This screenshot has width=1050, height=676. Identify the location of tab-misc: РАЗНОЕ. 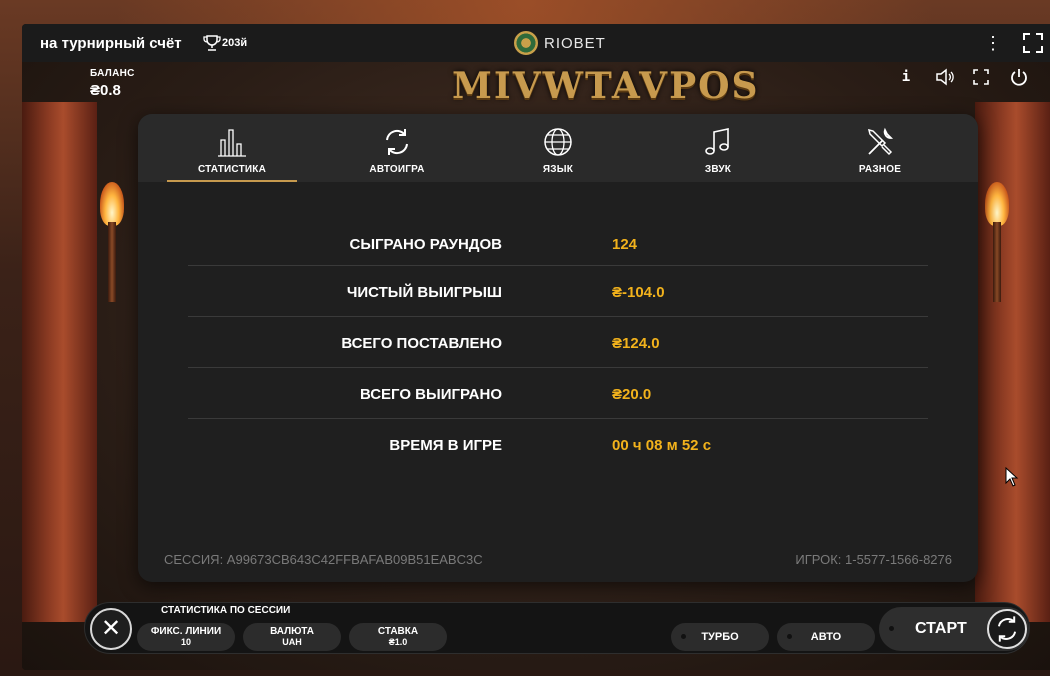
(880, 148).